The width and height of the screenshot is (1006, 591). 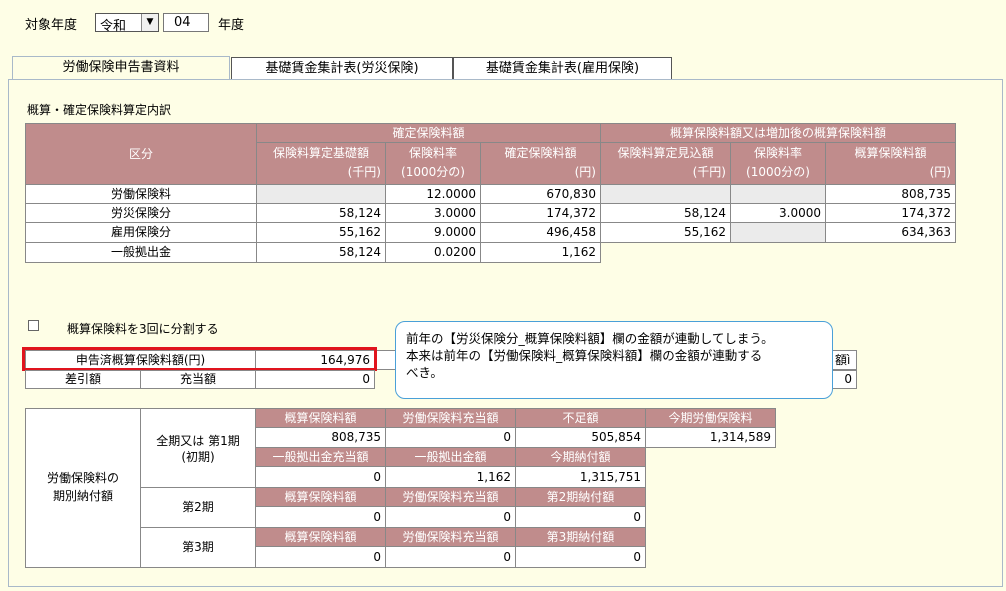 I want to click on declared-right-value: 0, so click(x=844, y=379).